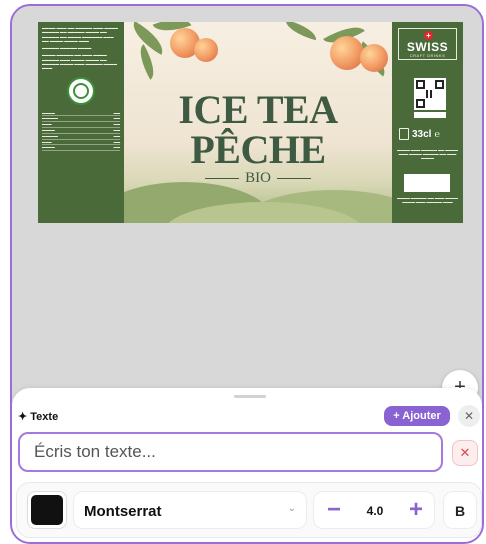  What do you see at coordinates (250, 396) in the screenshot?
I see `sheet-drag-handle` at bounding box center [250, 396].